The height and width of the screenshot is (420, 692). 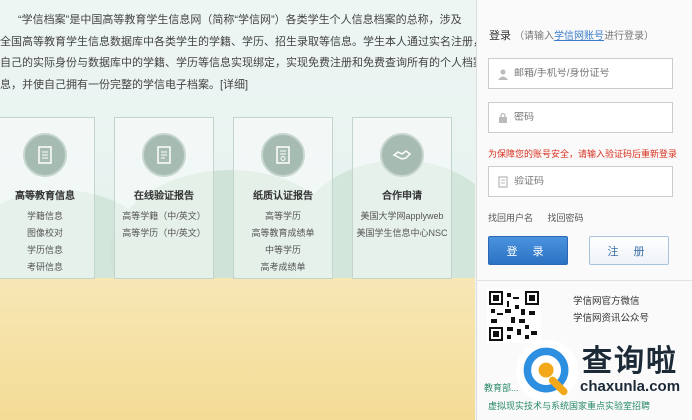 I want to click on account-link: 学信网账号, so click(x=579, y=36).